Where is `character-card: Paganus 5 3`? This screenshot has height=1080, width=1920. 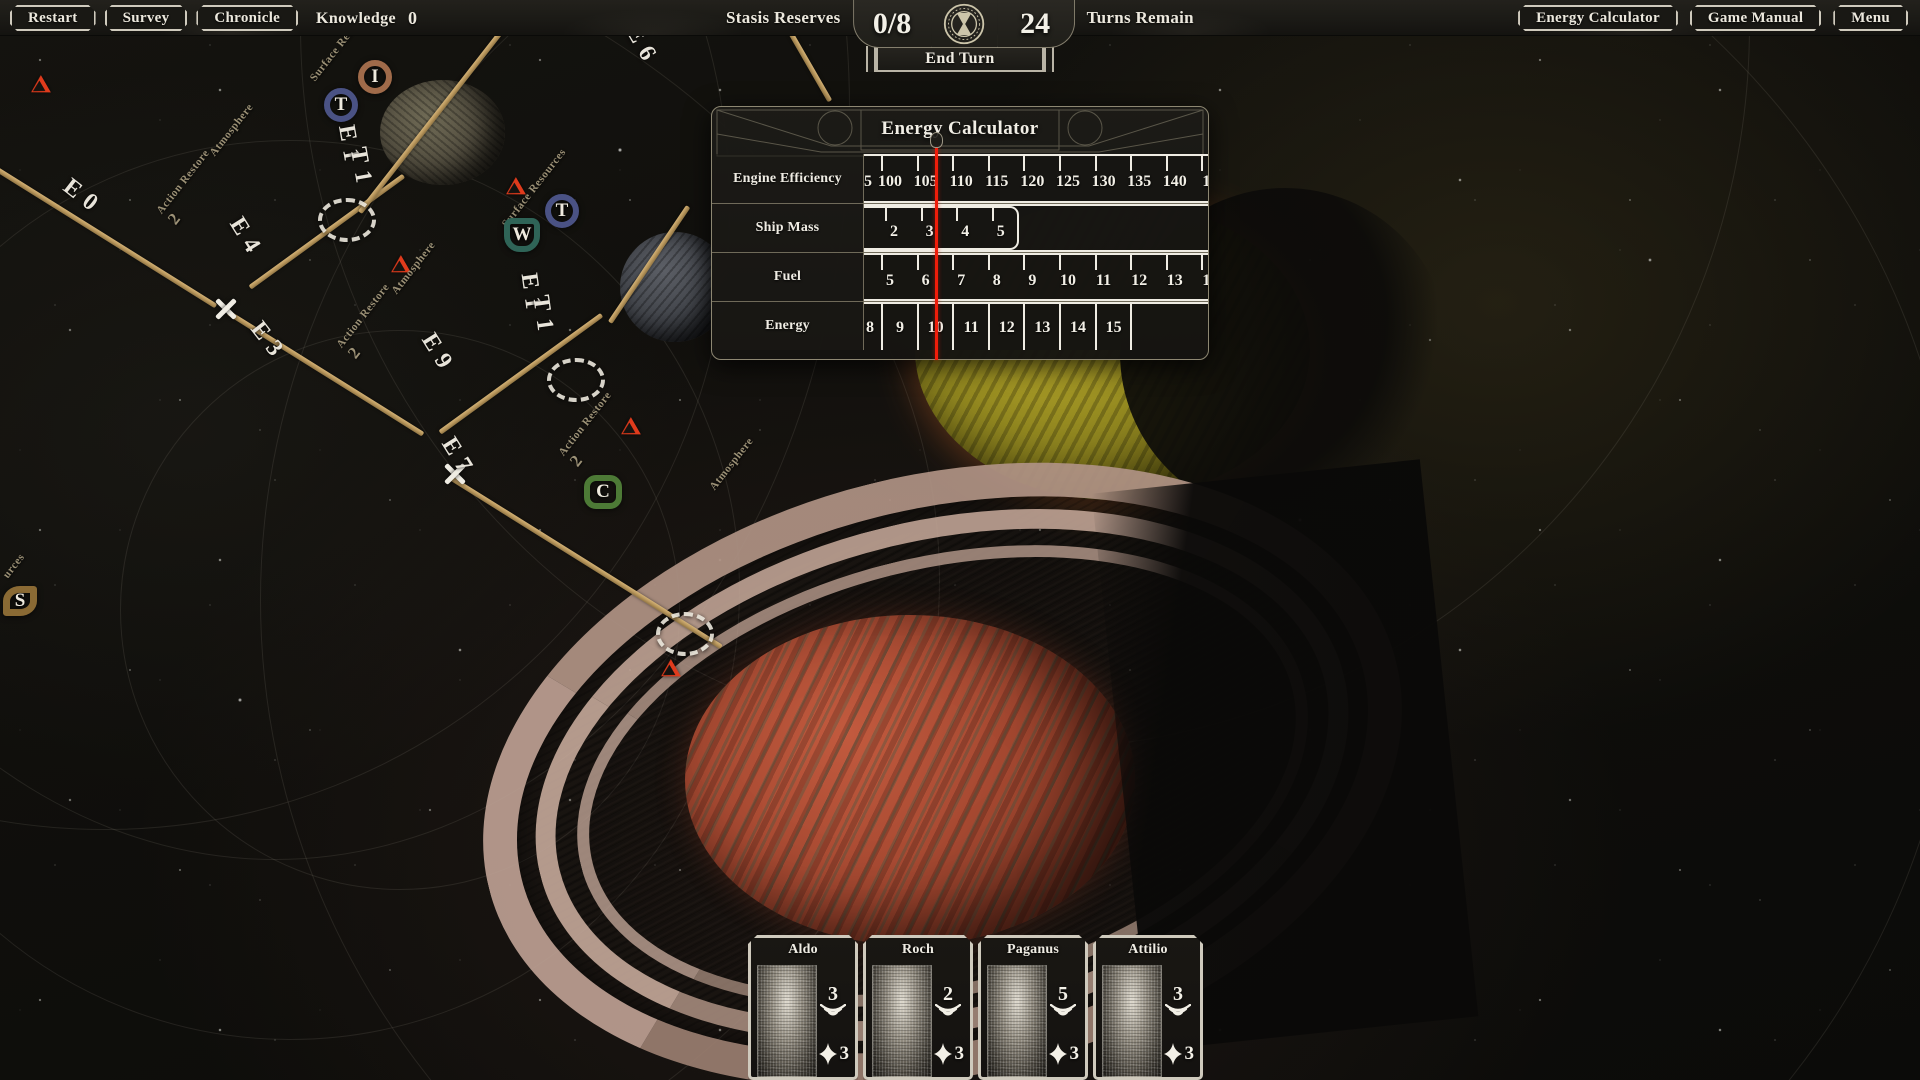 character-card: Paganus 5 3 is located at coordinates (1033, 1007).